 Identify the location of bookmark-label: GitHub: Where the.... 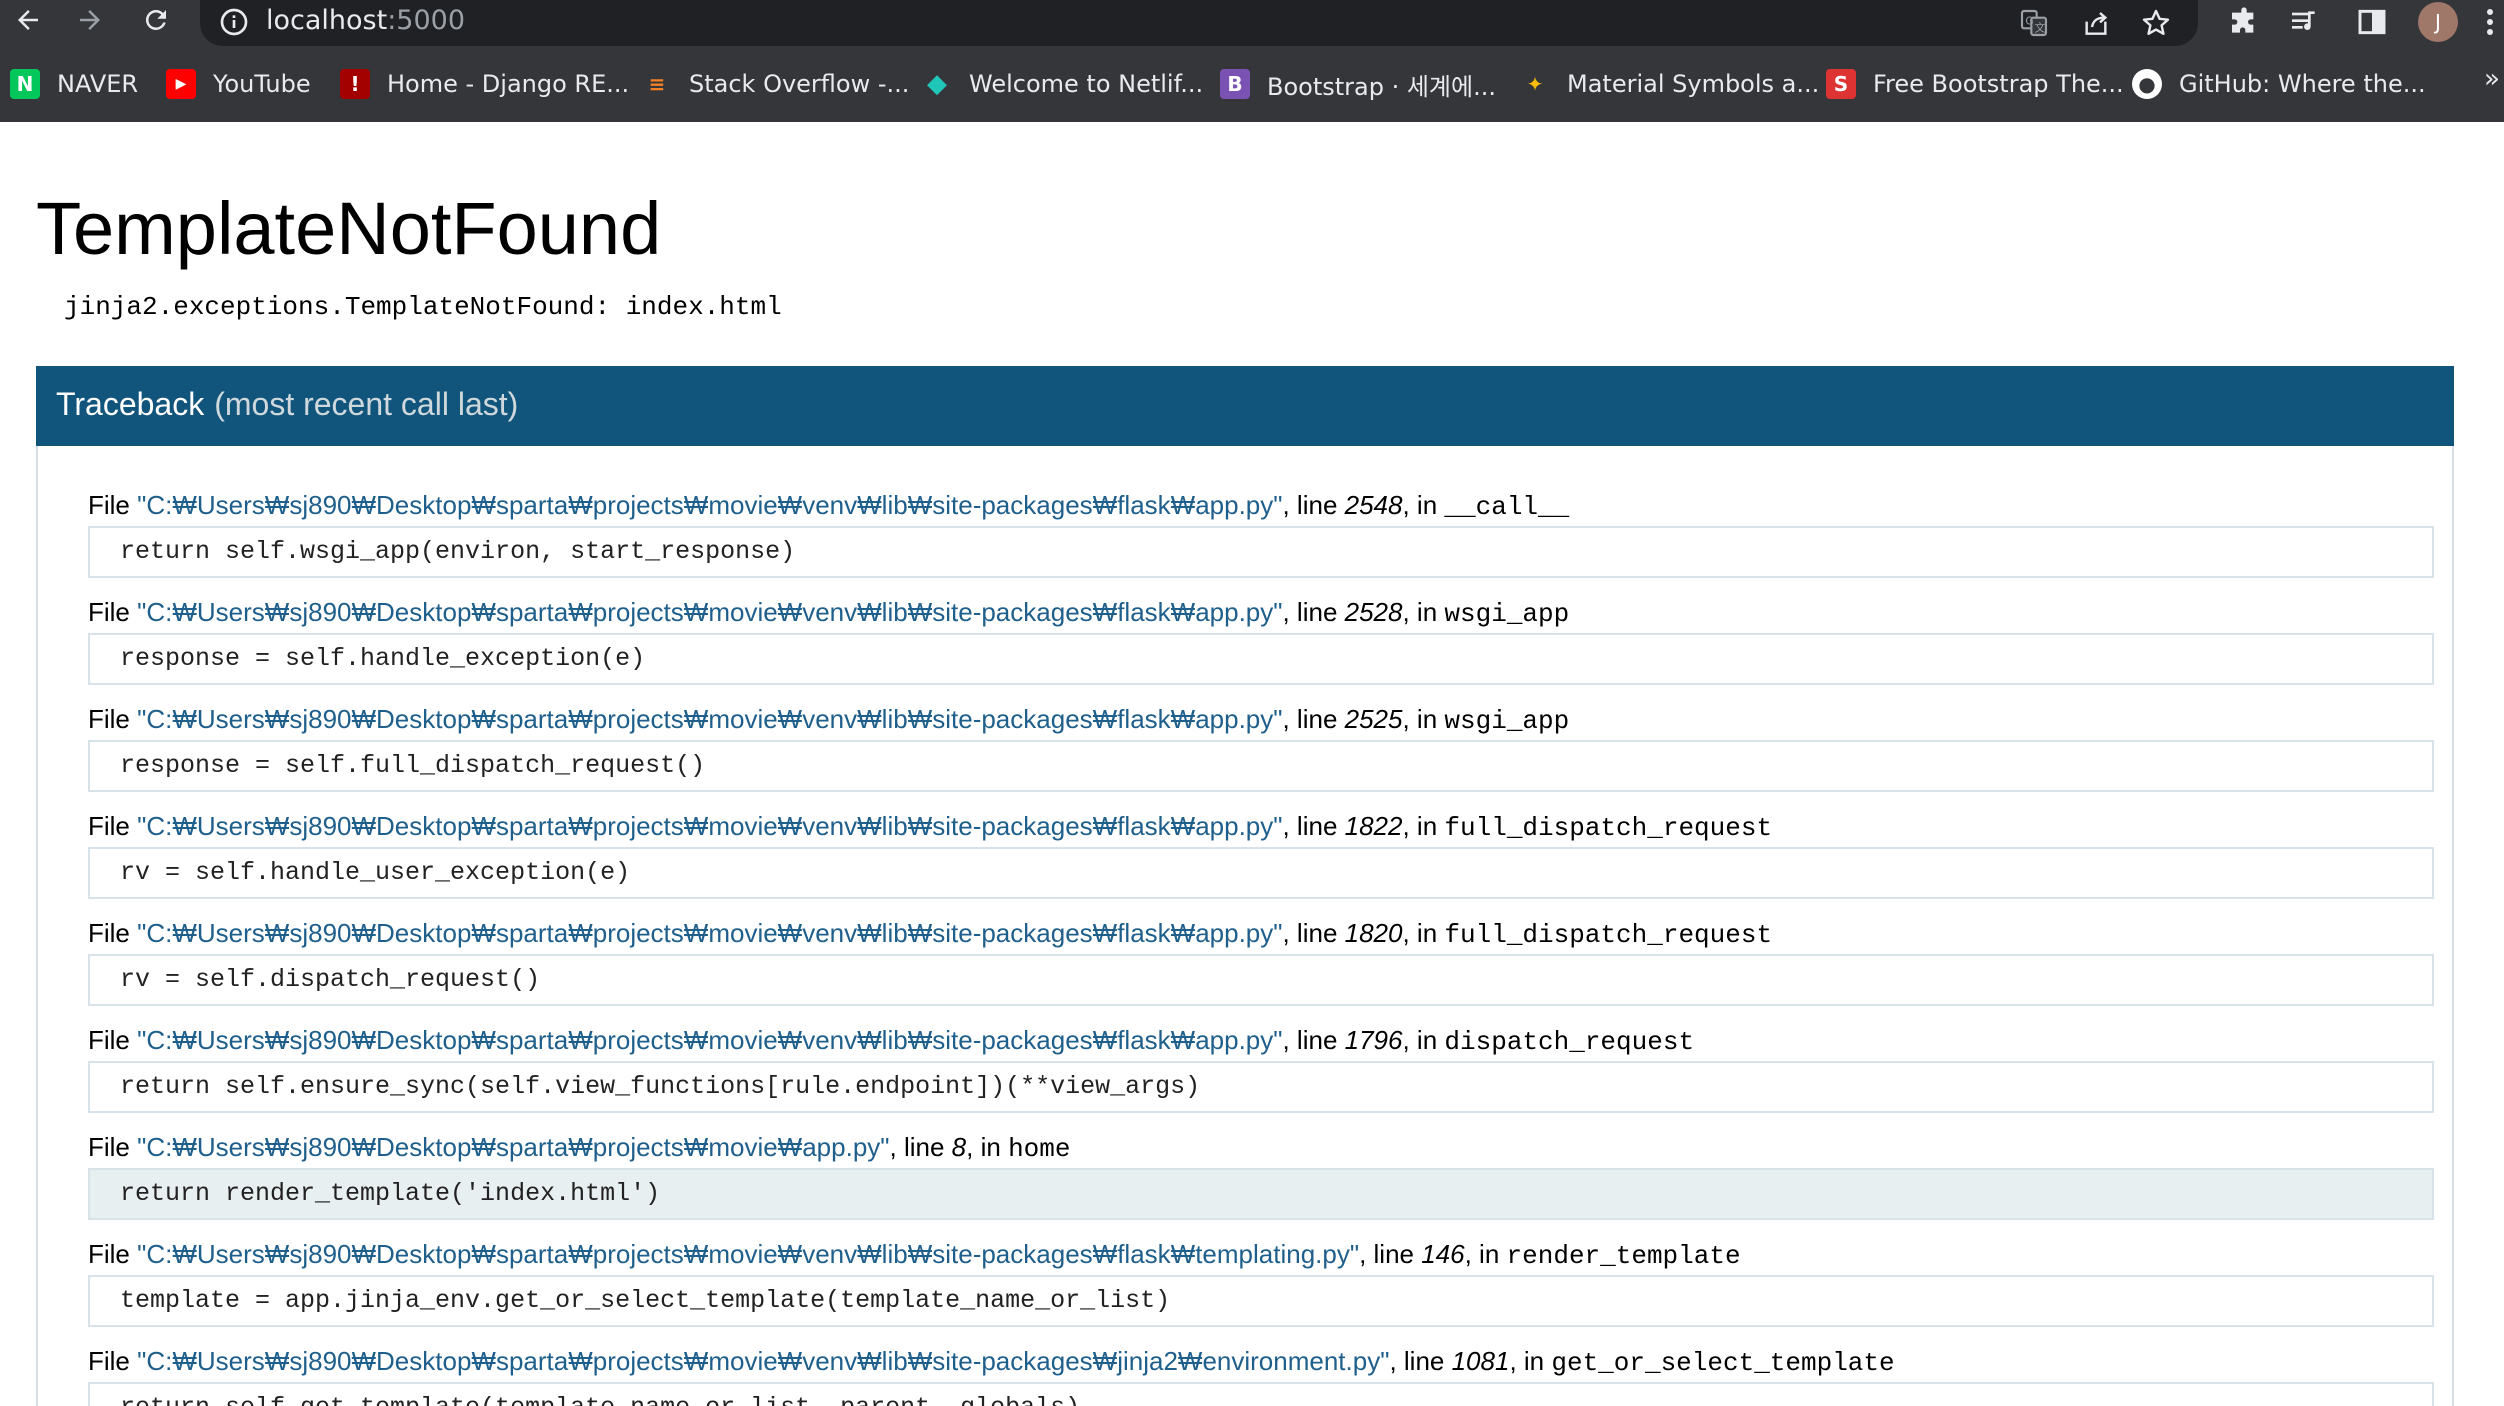
(2302, 84).